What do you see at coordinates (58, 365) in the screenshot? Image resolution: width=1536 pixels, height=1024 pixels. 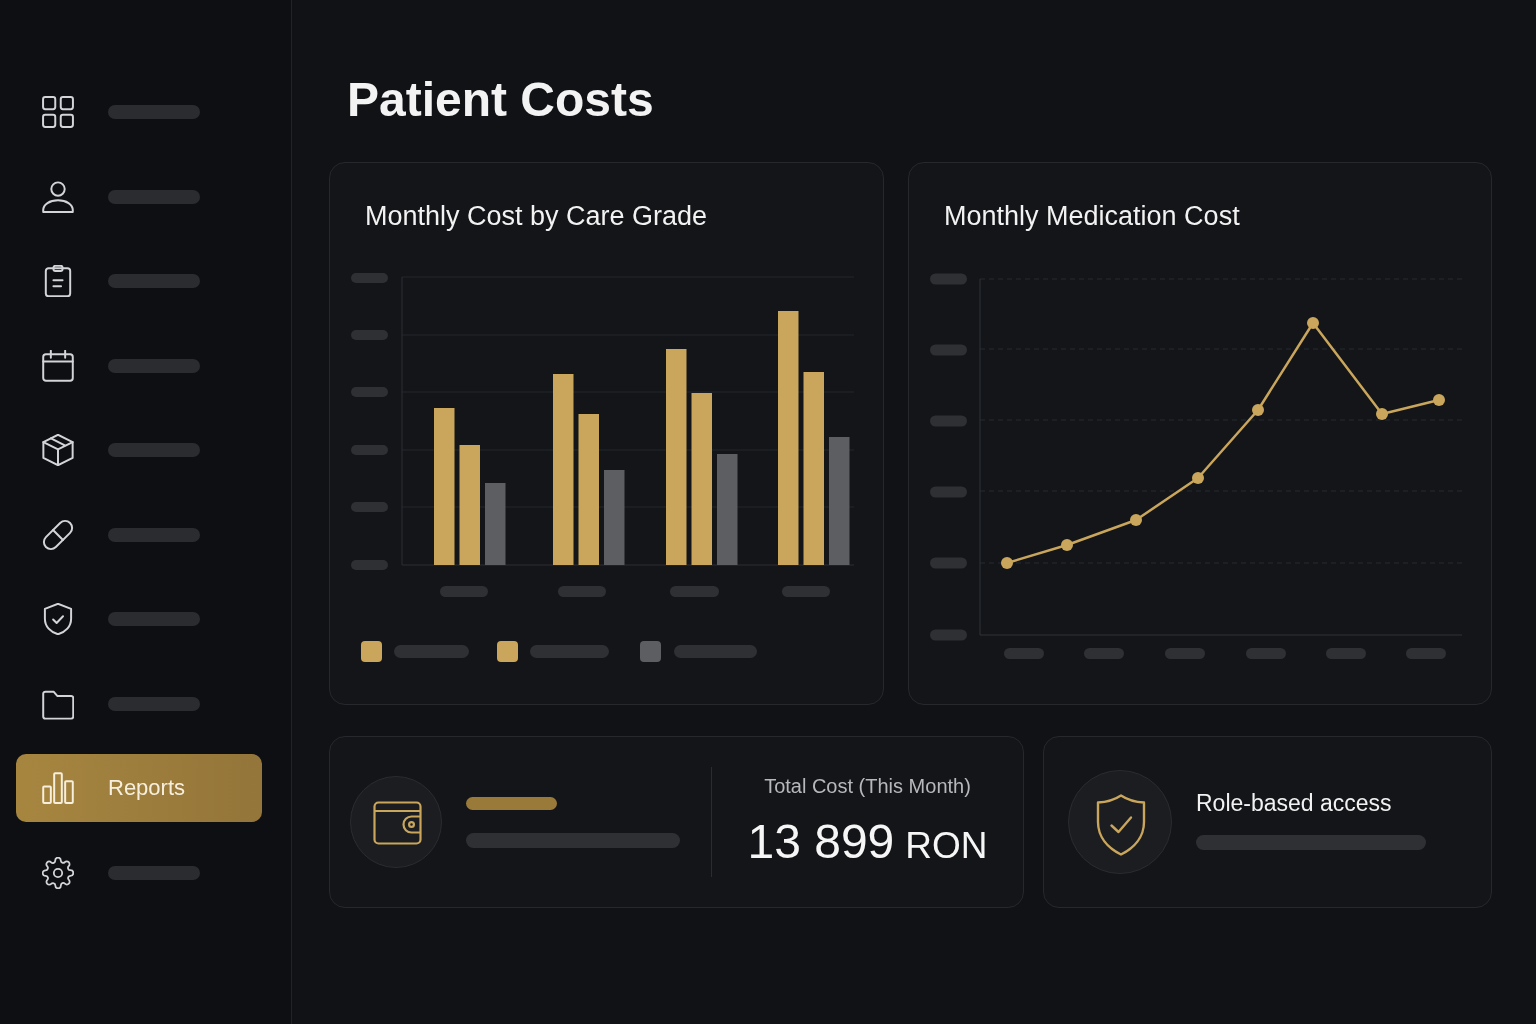 I see `calendar-icon` at bounding box center [58, 365].